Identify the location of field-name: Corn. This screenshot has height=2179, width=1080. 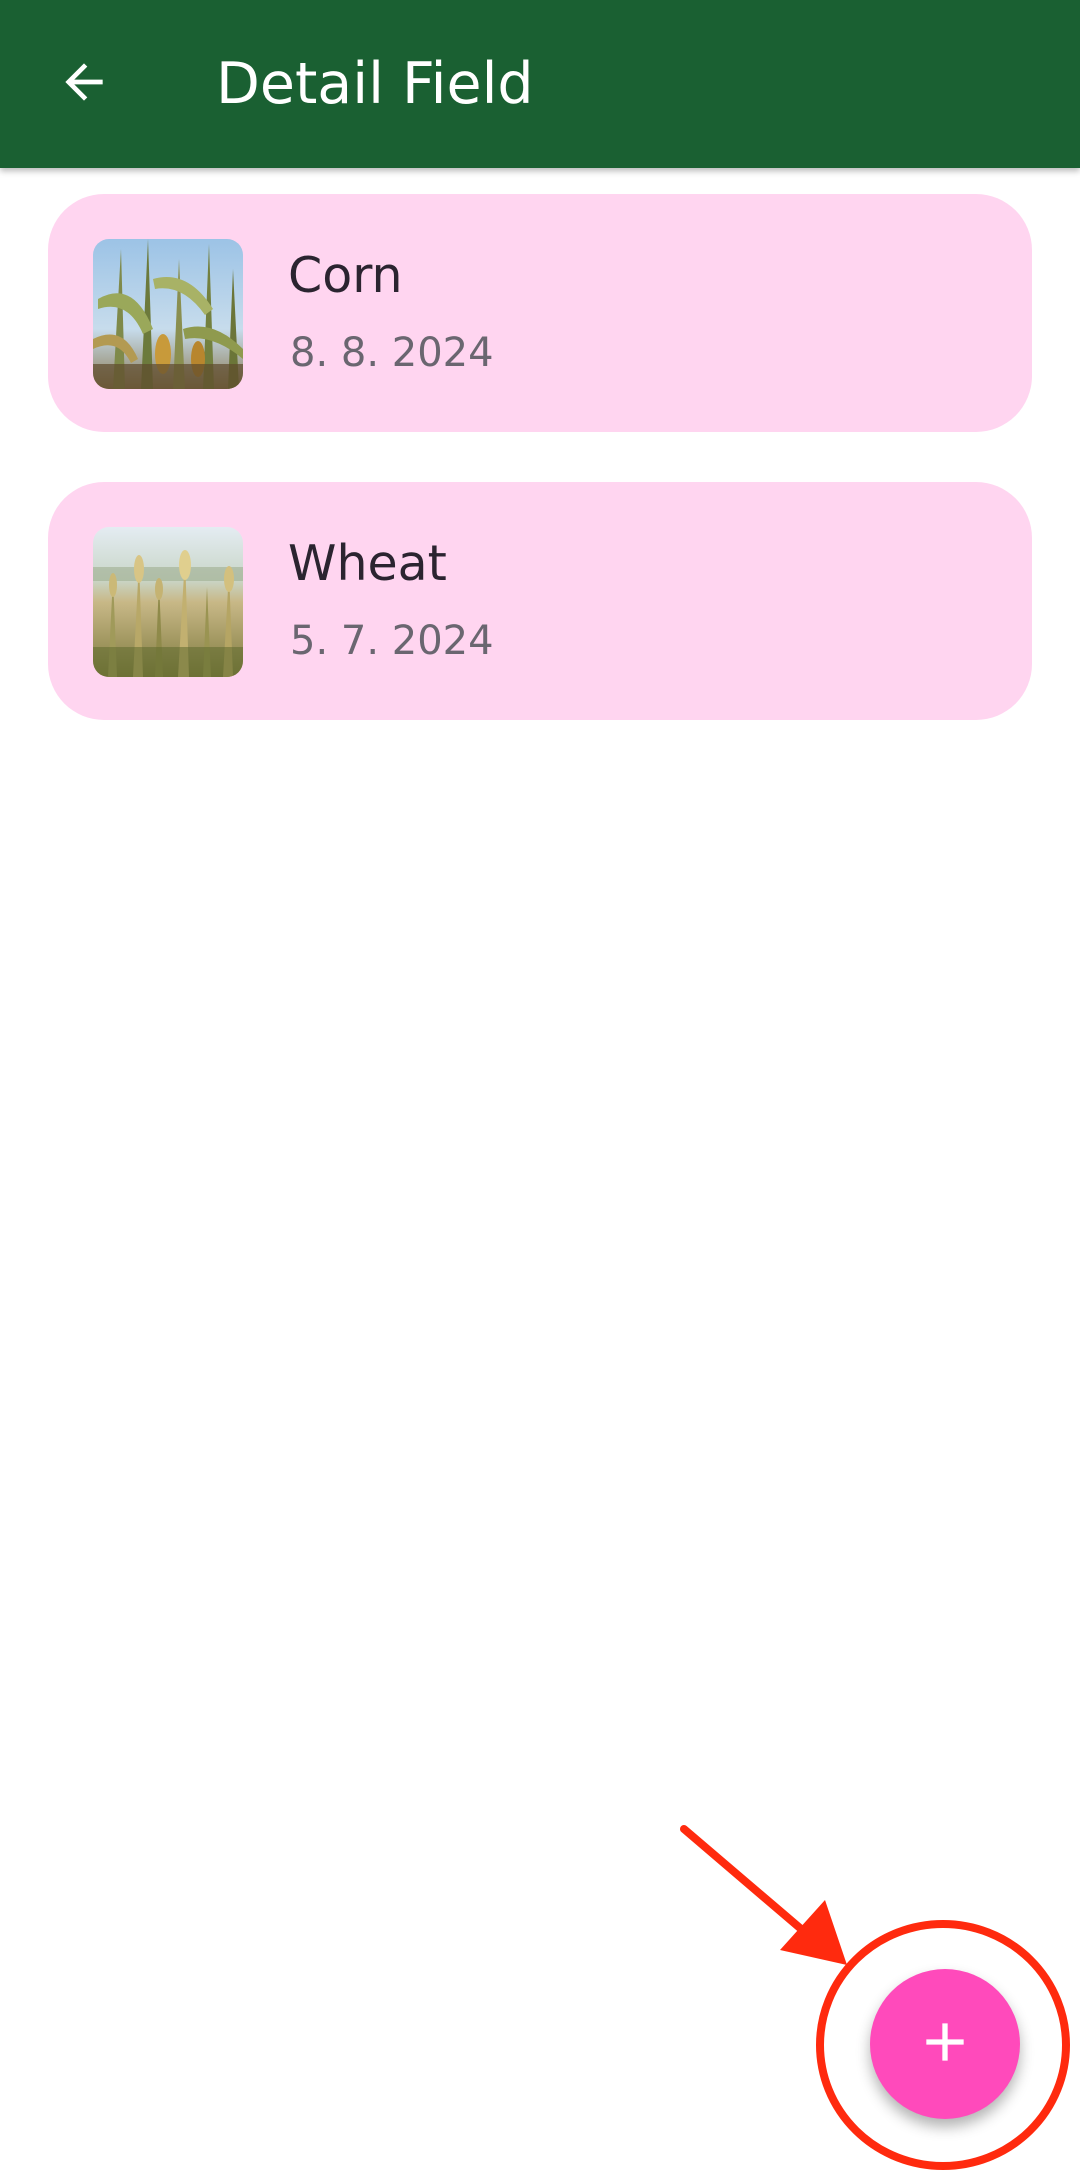
(345, 275).